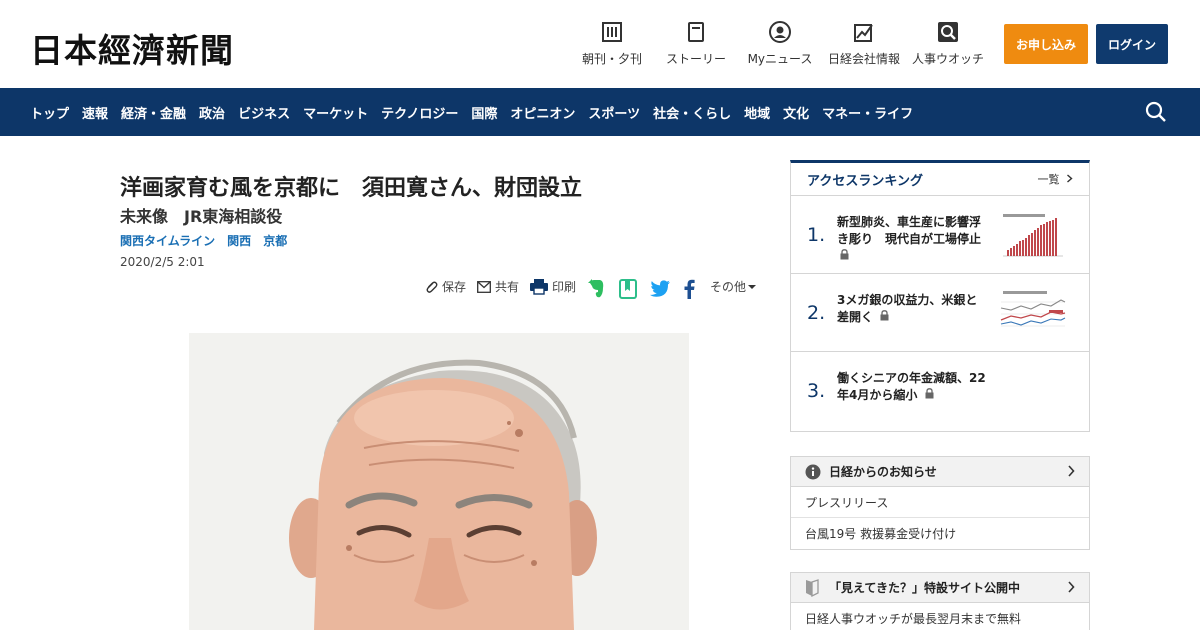  I want to click on notebook-icon, so click(630, 289).